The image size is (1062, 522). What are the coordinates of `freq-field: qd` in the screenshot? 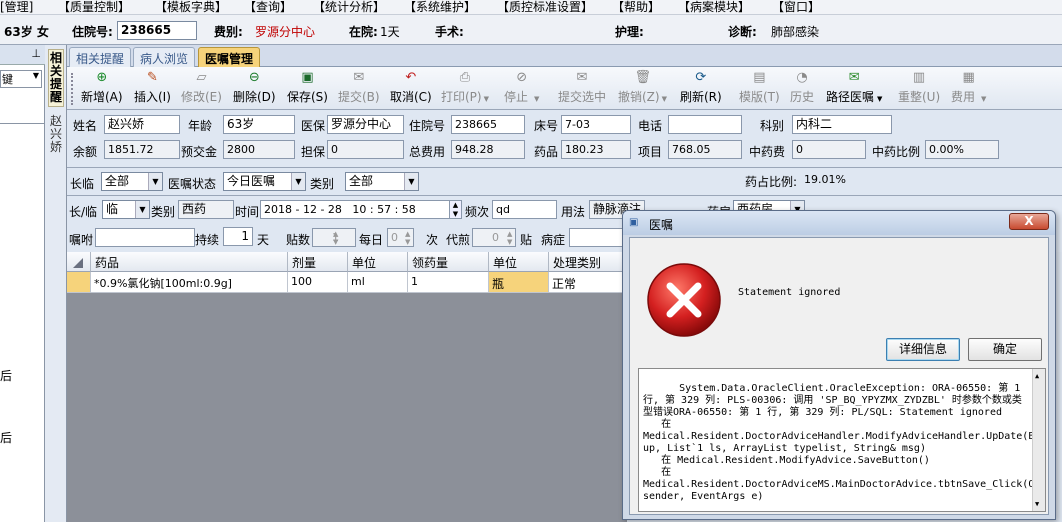 It's located at (524, 209).